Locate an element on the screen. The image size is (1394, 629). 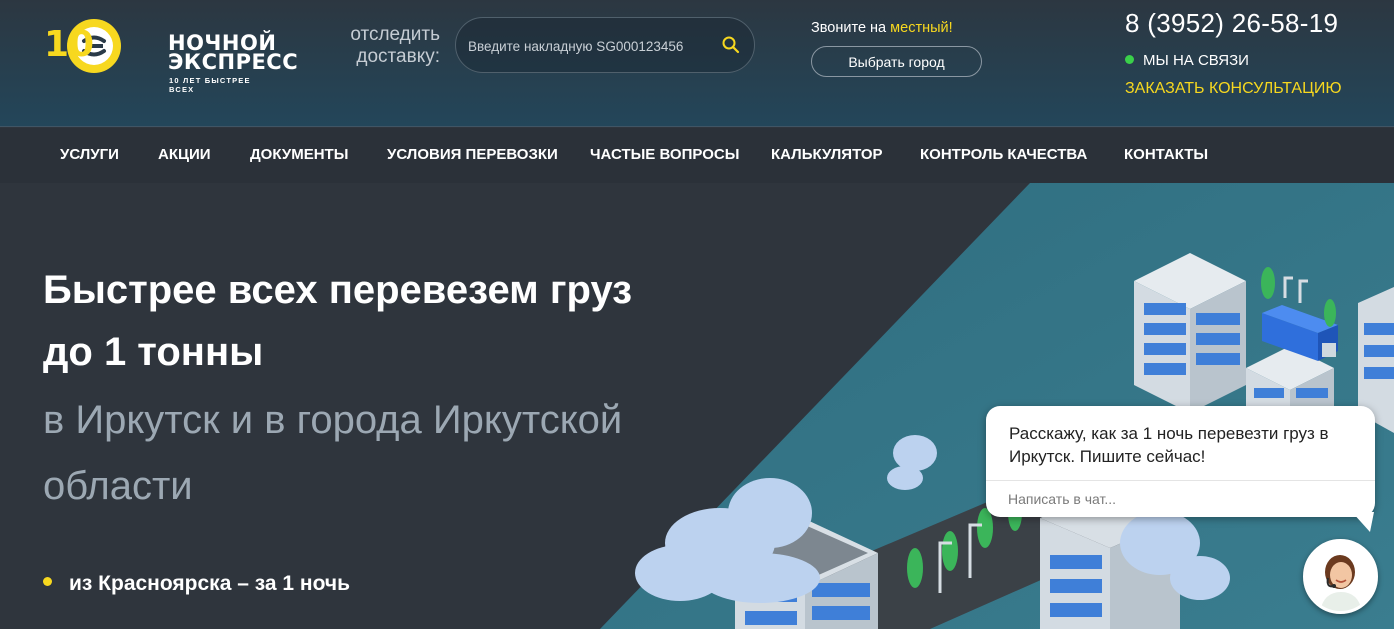
search-icon is located at coordinates (731, 45).